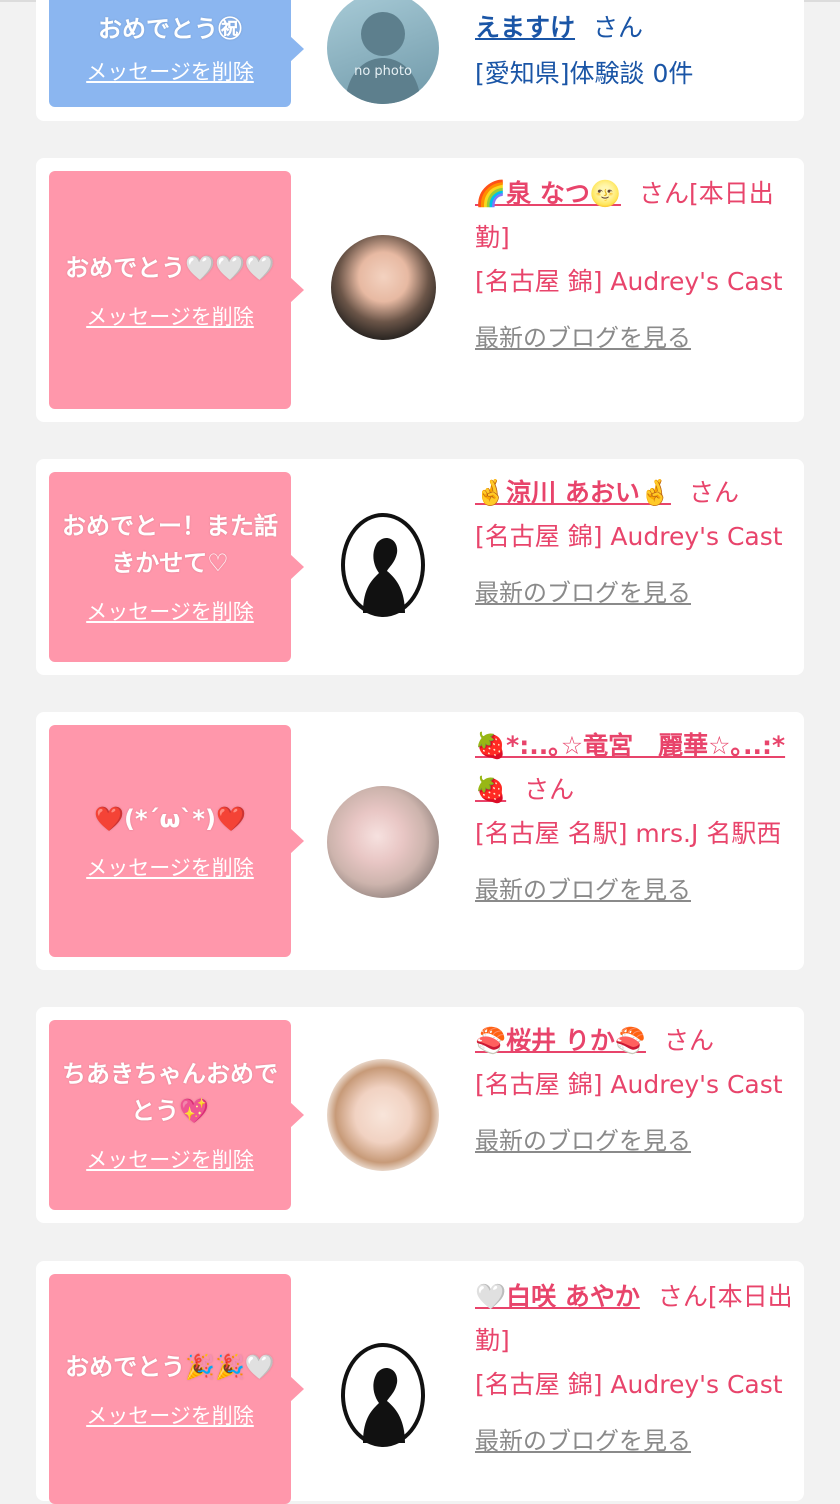  What do you see at coordinates (176, 1389) in the screenshot?
I see `message-bubble: おめでとう🎉🎉🤍 メッセージを削除` at bounding box center [176, 1389].